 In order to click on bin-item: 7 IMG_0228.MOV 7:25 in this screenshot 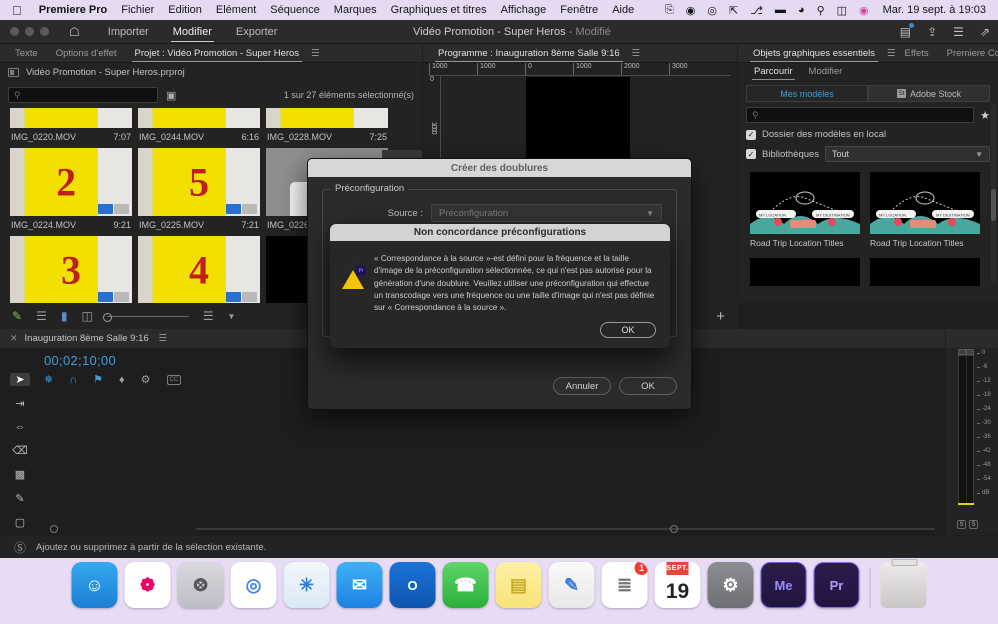, I will do `click(327, 125)`.